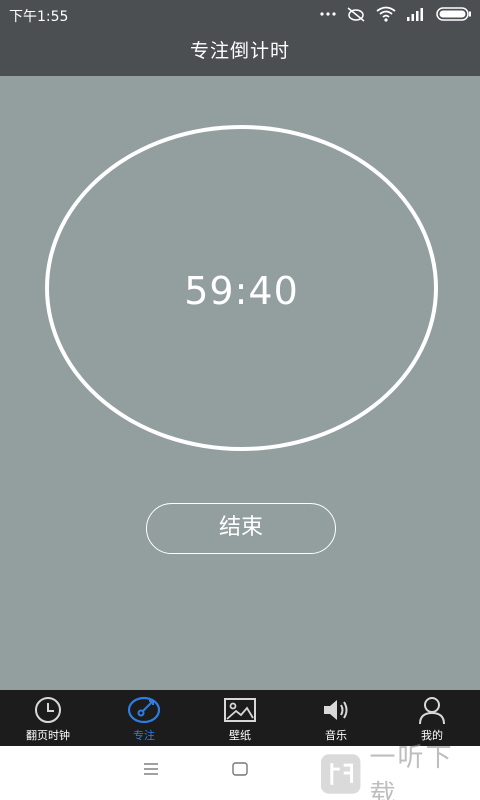 This screenshot has height=800, width=480. I want to click on watermark-logo: 一听下载, so click(400, 771).